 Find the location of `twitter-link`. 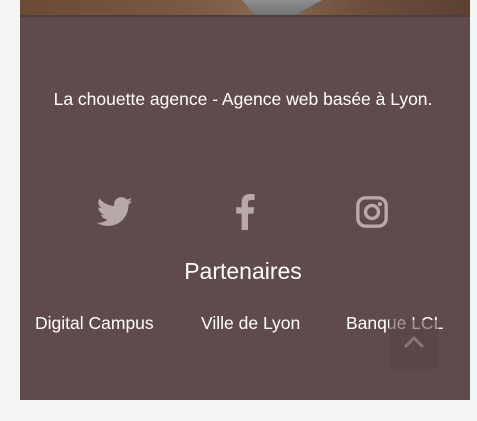

twitter-link is located at coordinates (115, 212).